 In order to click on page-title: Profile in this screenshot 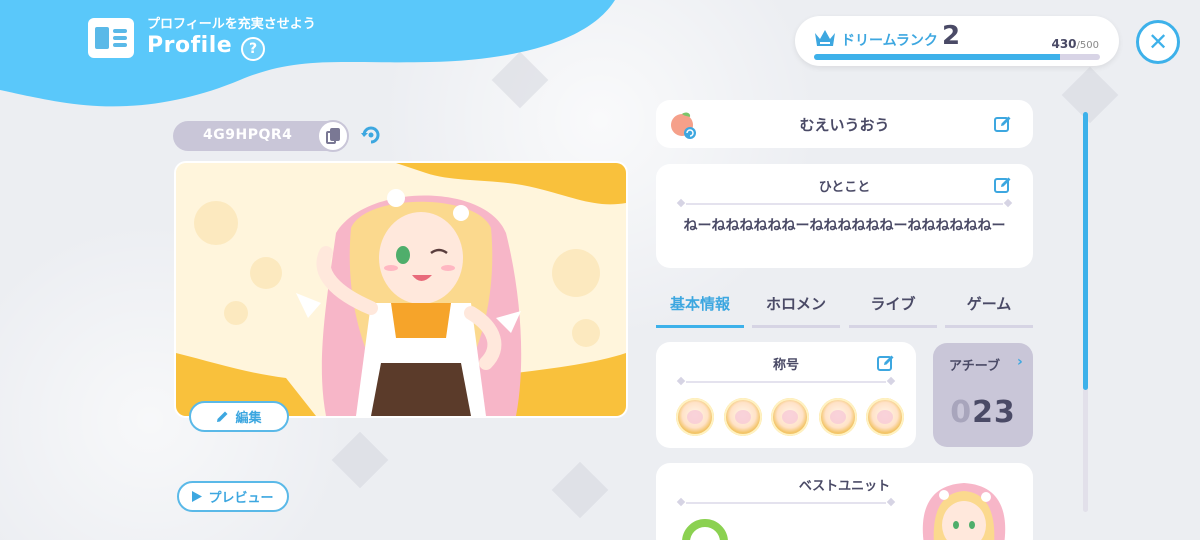, I will do `click(190, 45)`.